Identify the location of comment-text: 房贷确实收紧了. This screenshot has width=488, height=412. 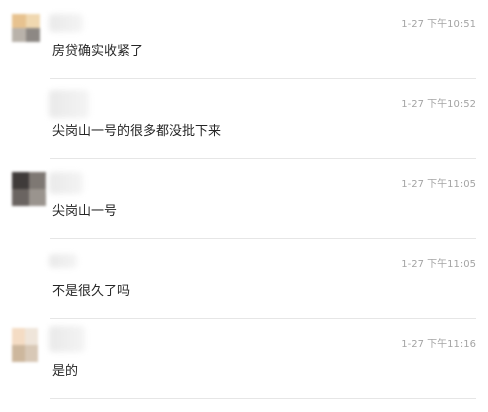
(98, 51).